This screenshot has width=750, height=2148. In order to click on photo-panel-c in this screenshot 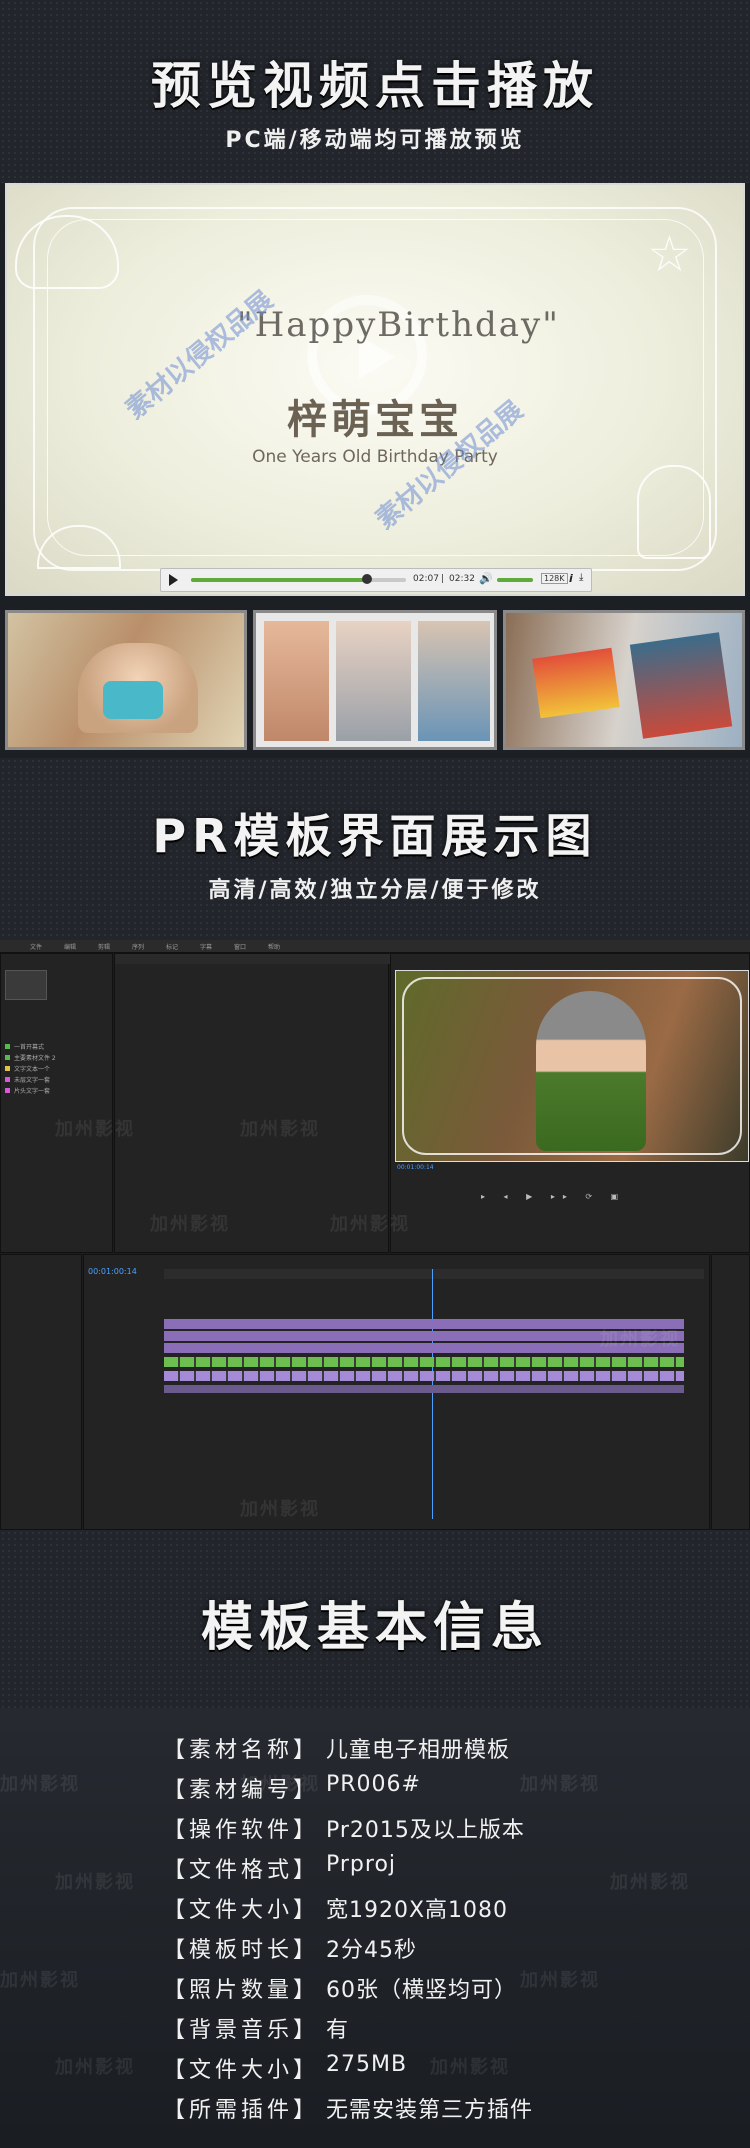, I will do `click(454, 681)`.